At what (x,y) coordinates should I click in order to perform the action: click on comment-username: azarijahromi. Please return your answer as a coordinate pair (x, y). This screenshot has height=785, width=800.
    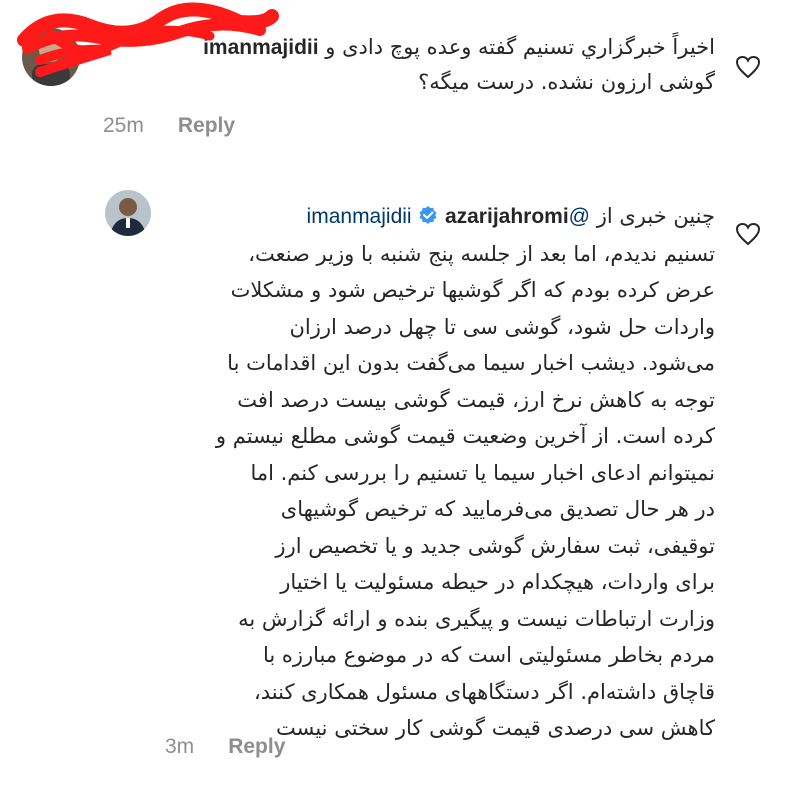
    Looking at the image, I should click on (507, 216).